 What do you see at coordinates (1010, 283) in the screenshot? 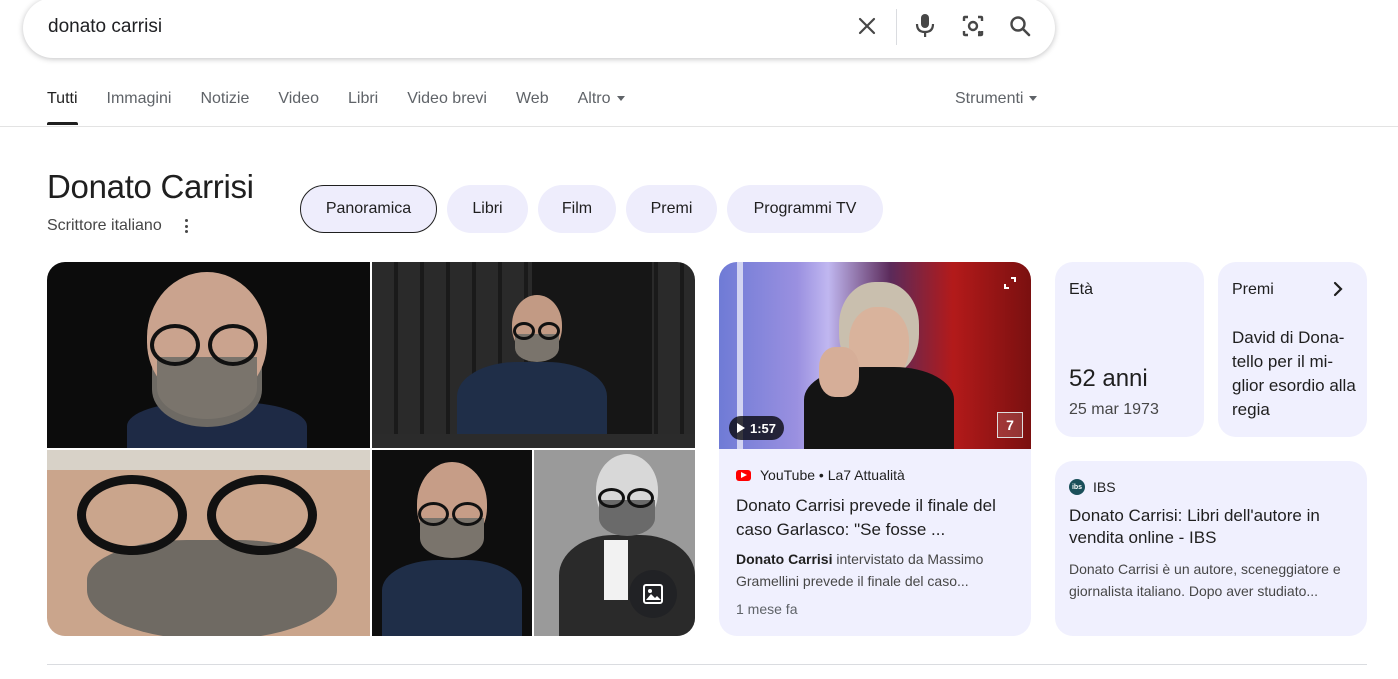
I see `expand-icon` at bounding box center [1010, 283].